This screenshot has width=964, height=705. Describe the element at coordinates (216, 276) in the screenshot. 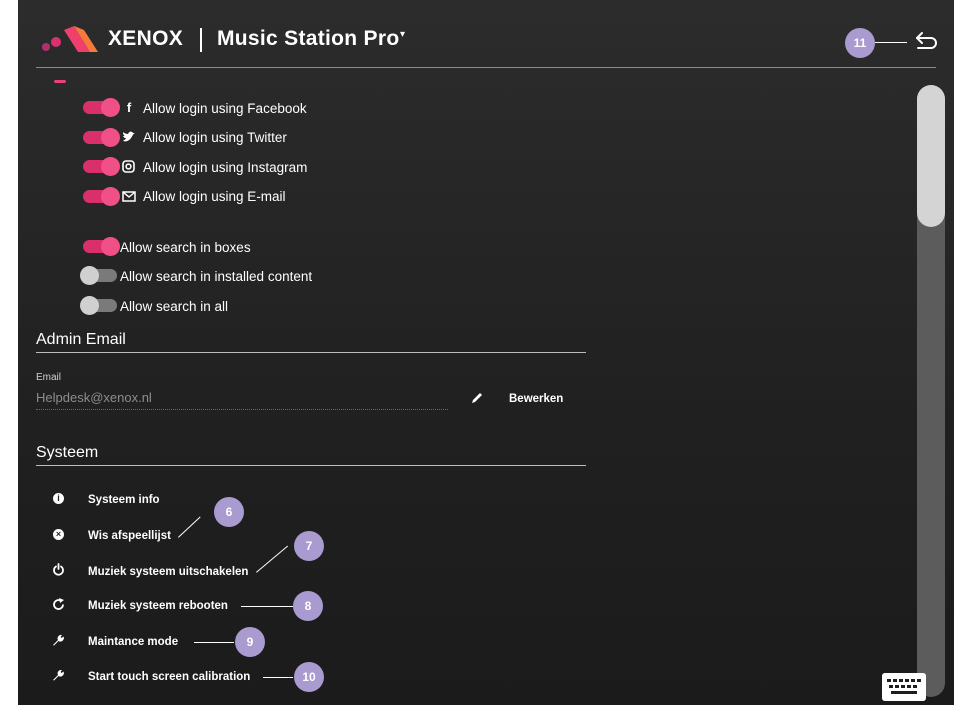

I see `toggle-label: Allow search in installed content` at that location.